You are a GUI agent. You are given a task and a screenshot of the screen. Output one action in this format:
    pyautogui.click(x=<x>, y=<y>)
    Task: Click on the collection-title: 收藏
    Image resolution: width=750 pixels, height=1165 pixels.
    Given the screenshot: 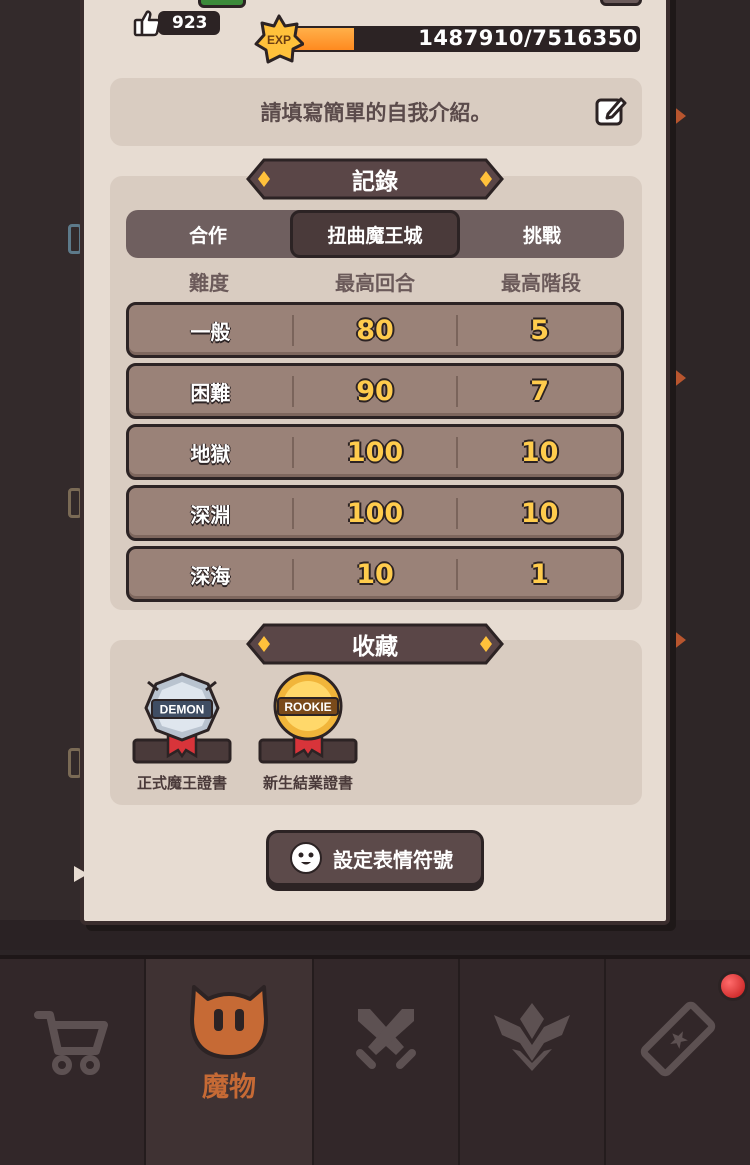 What is the action you would take?
    pyautogui.click(x=375, y=647)
    